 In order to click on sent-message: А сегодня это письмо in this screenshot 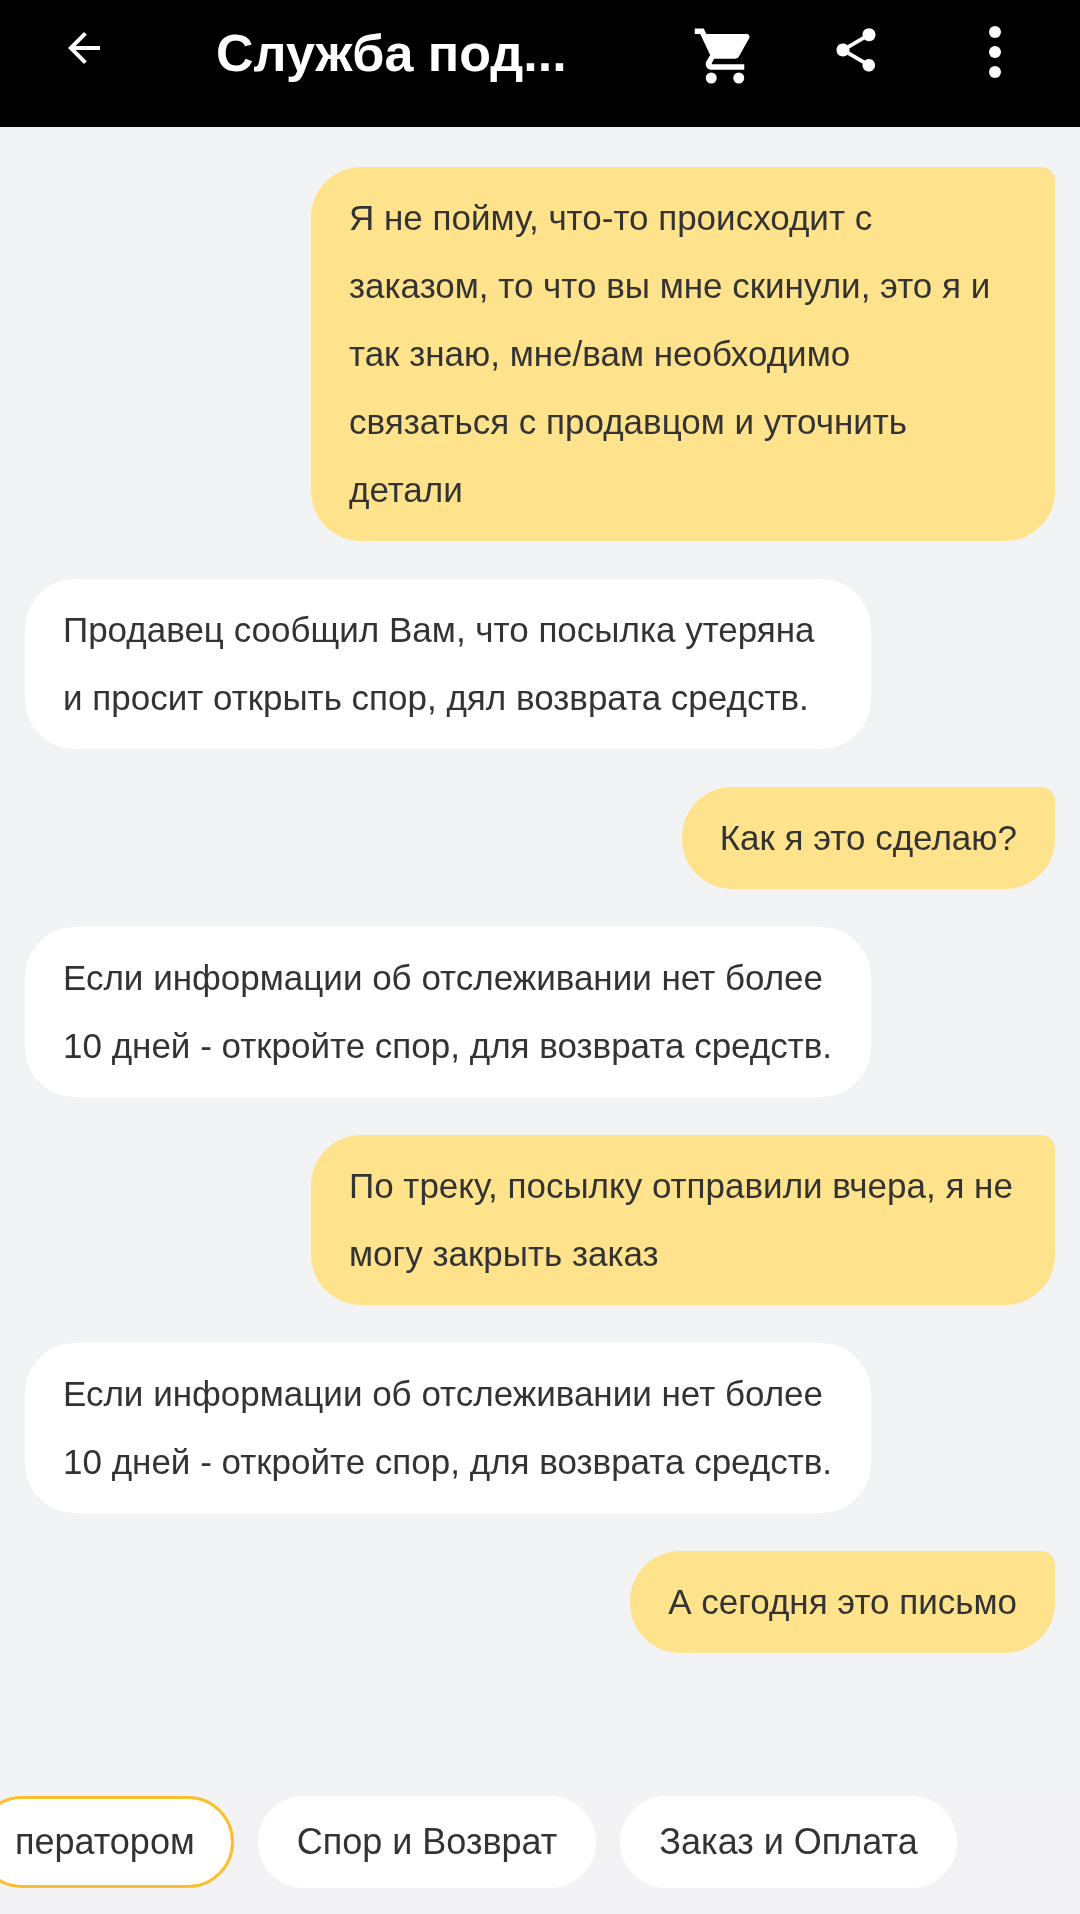, I will do `click(842, 1602)`.